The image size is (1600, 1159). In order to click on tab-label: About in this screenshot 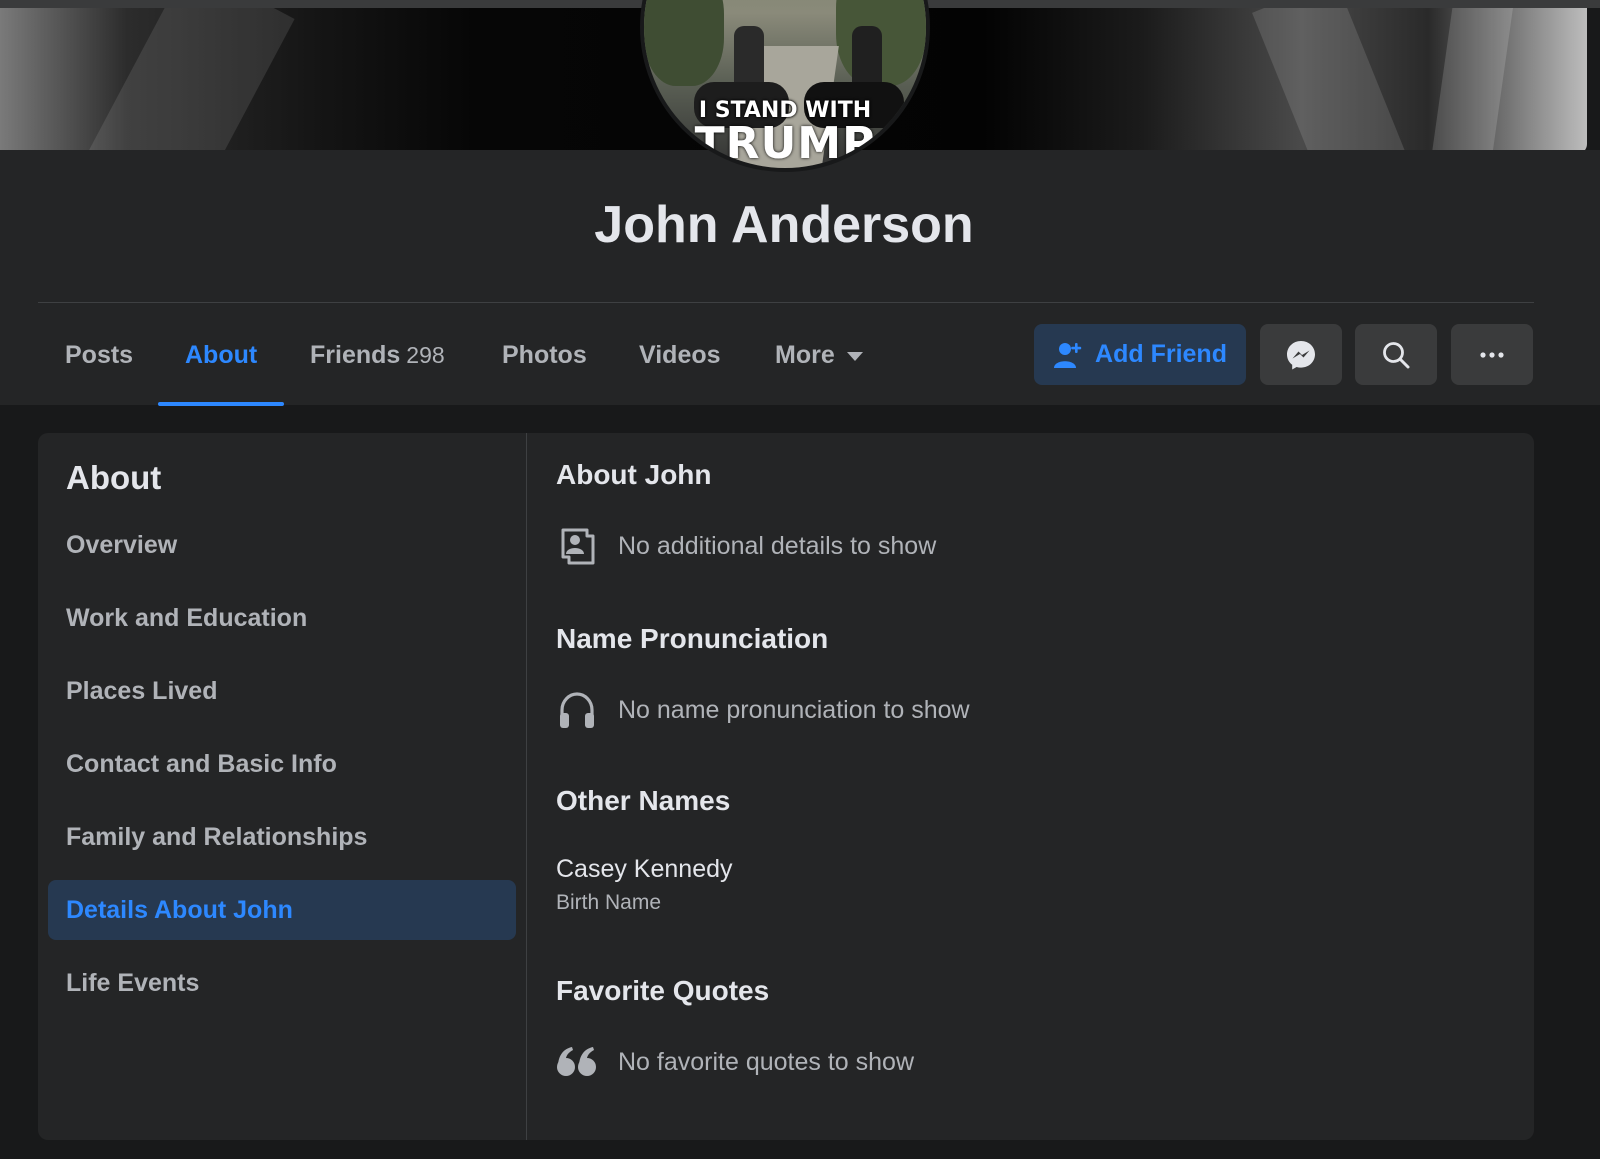, I will do `click(221, 355)`.